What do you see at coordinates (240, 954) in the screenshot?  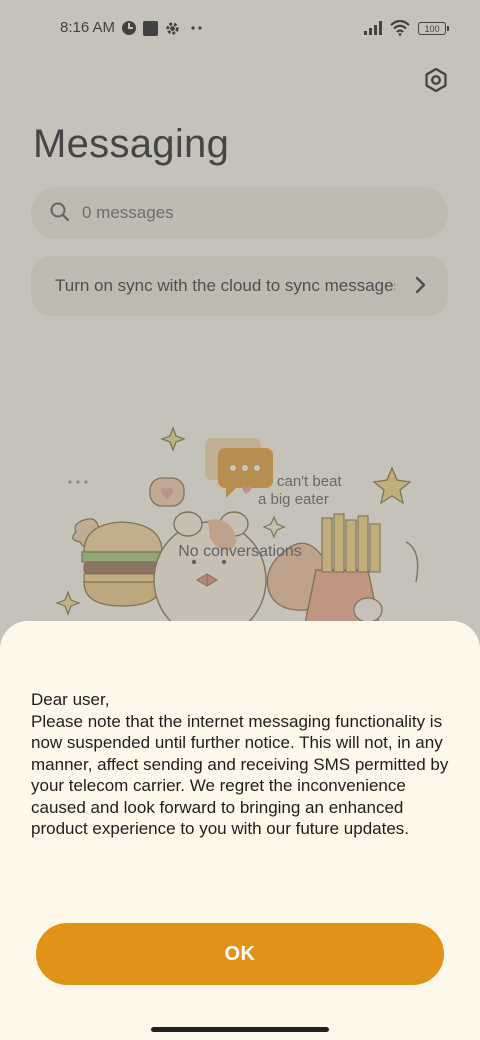 I see `ok-button: OK` at bounding box center [240, 954].